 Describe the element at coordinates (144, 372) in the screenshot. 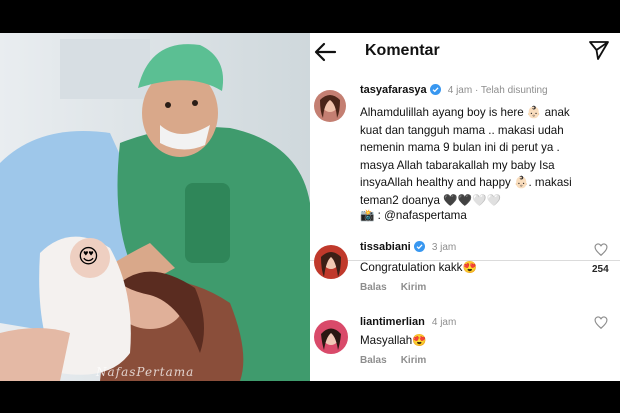

I see `photo-watermark: NafasPertama` at that location.